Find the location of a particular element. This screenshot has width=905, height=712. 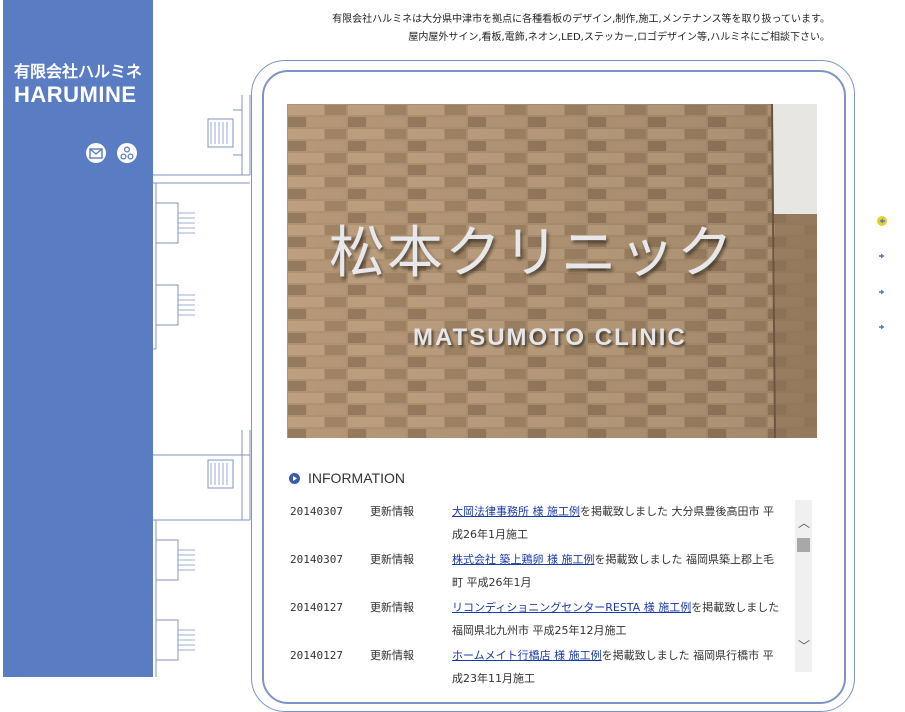

bolt-decoration is located at coordinates (202, 386).